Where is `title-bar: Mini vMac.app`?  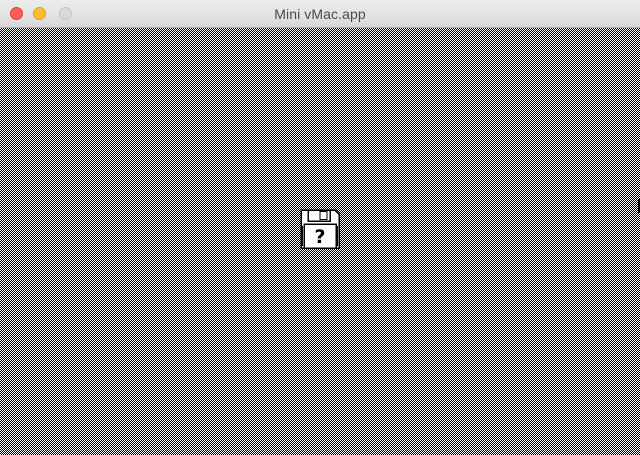 title-bar: Mini vMac.app is located at coordinates (320, 14).